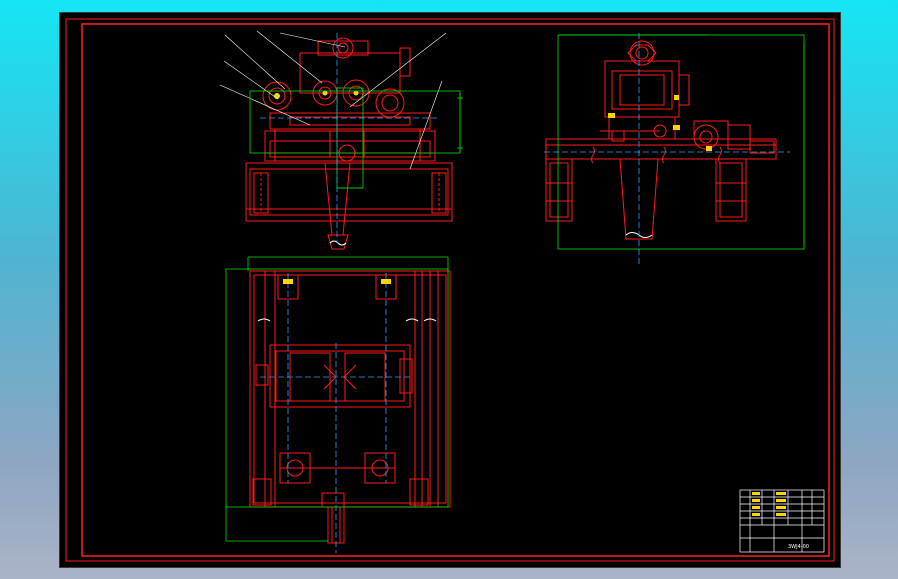 The image size is (898, 579). Describe the element at coordinates (356, 138) in the screenshot. I see `front-view-dimensions` at that location.